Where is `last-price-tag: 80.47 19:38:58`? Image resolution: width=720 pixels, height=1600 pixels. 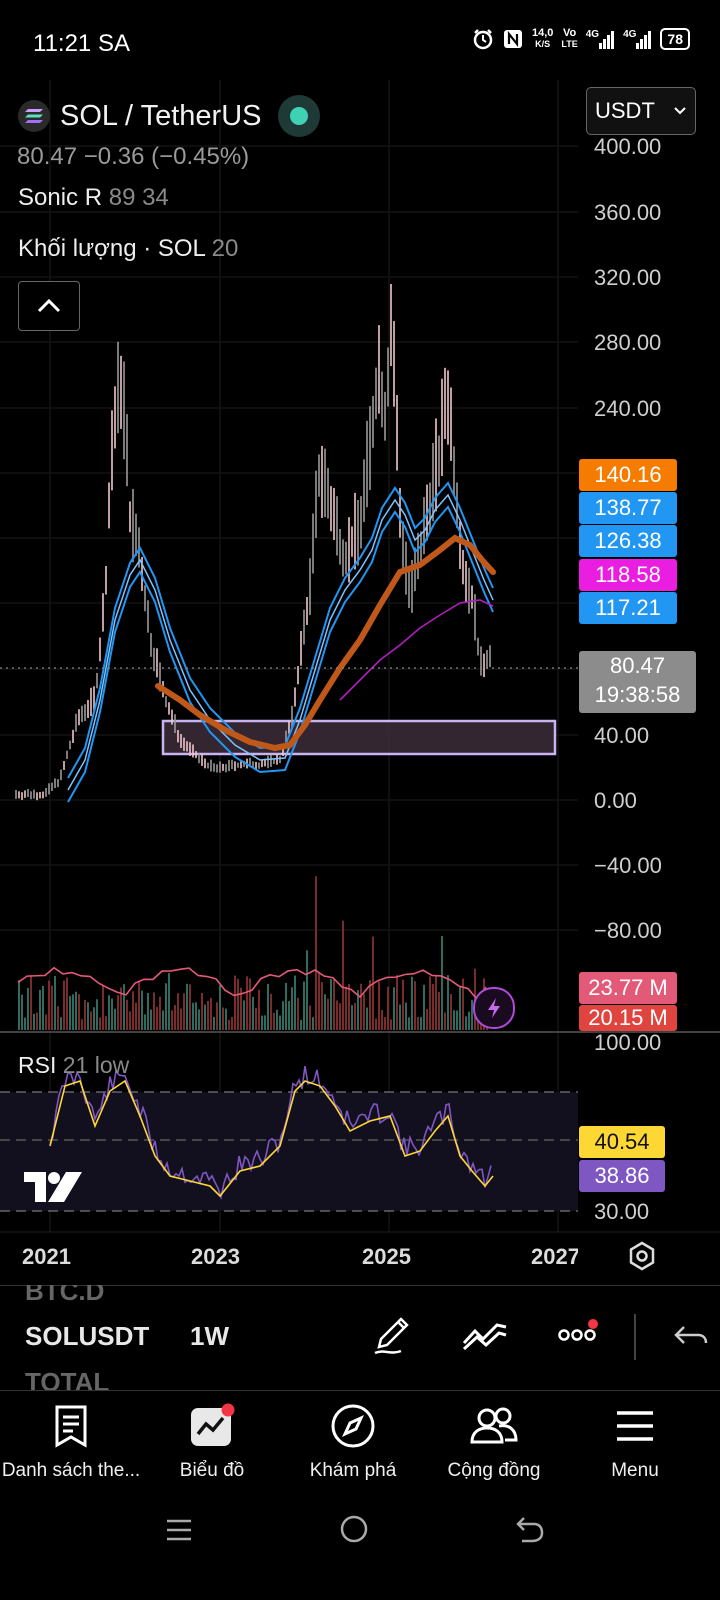
last-price-tag: 80.47 19:38:58 is located at coordinates (637, 682).